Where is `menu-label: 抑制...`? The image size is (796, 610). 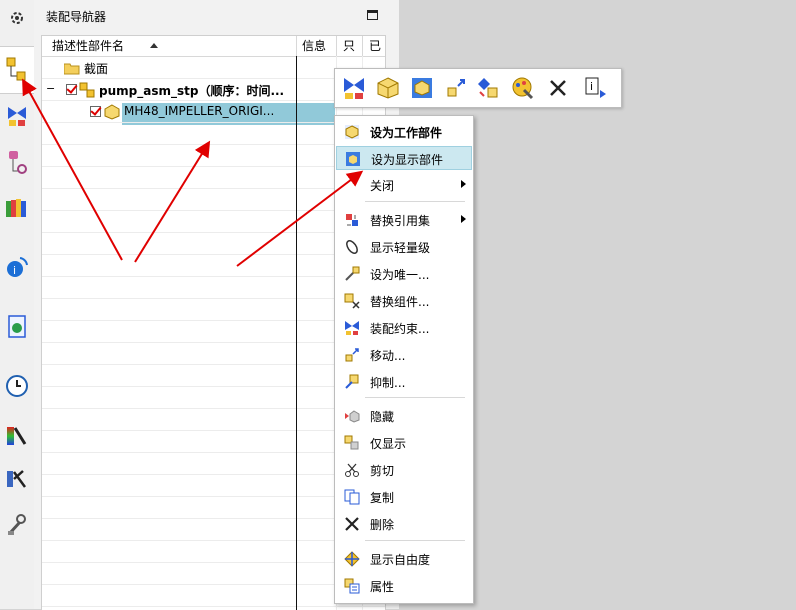
menu-label: 抑制... is located at coordinates (388, 383).